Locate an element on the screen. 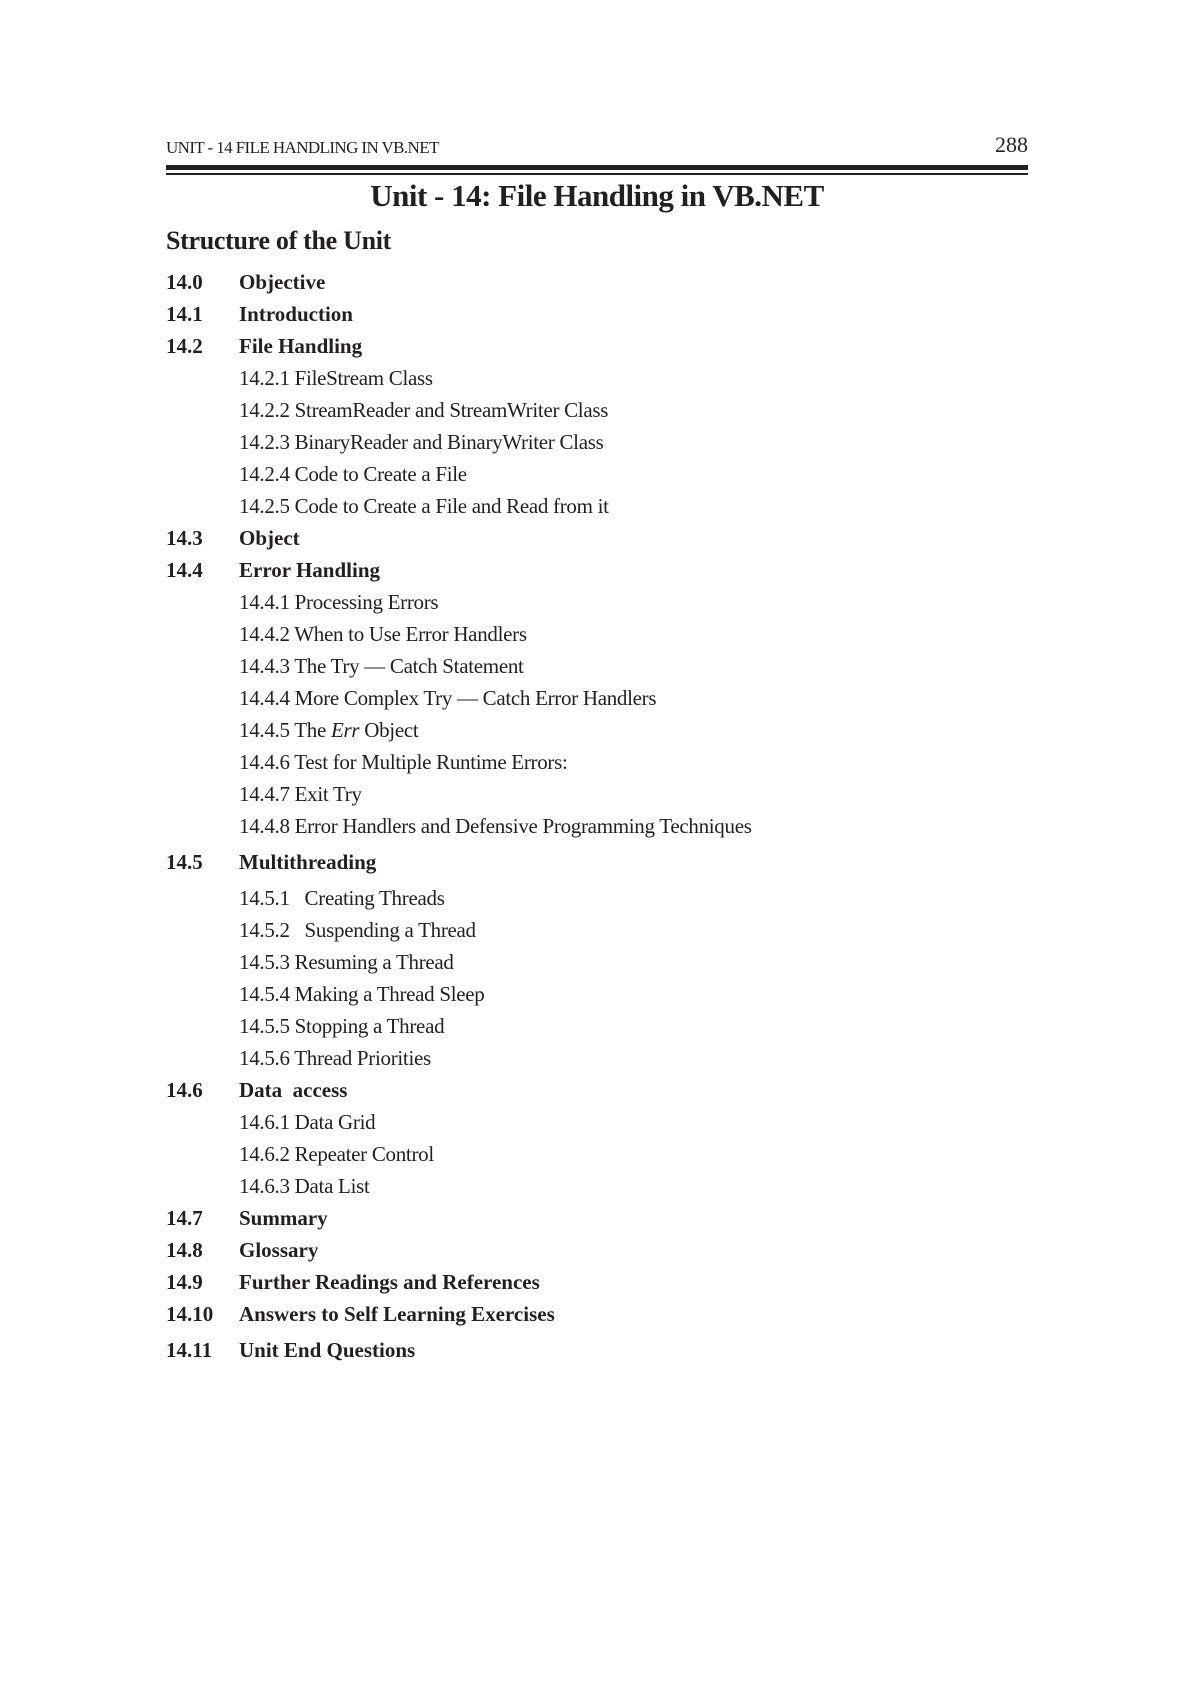  toc-sub-label: 14.5.3 Resuming a Thread is located at coordinates (346, 962).